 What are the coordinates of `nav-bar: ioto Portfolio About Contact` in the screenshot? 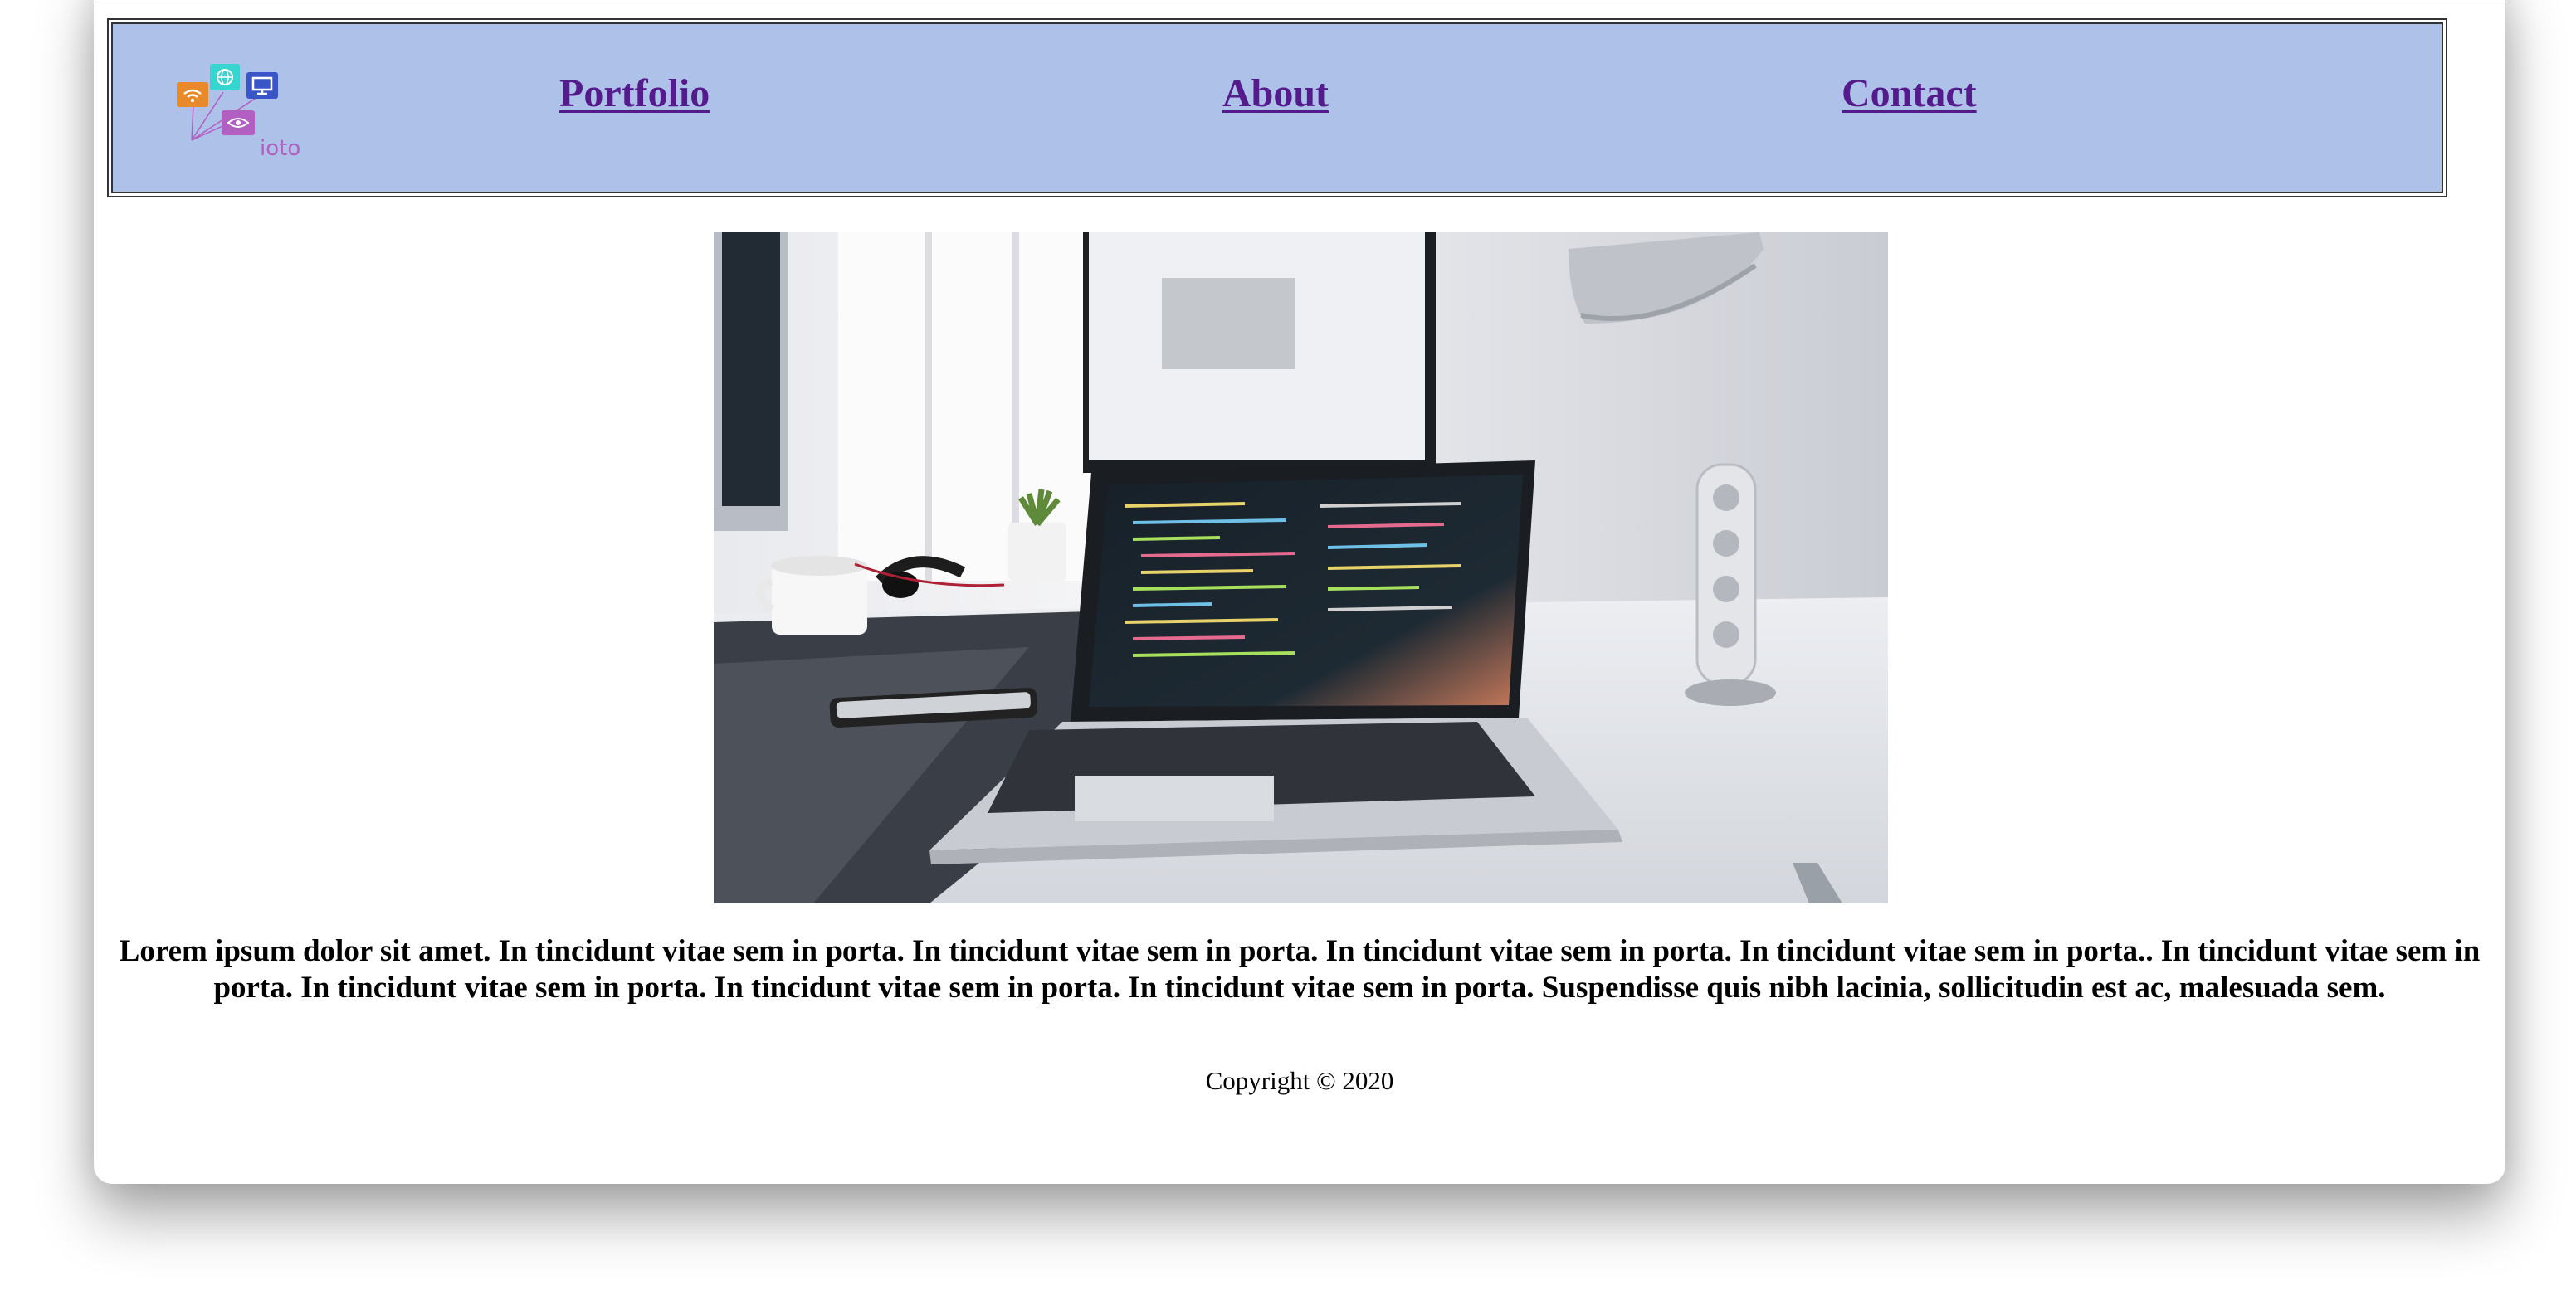 It's located at (1277, 107).